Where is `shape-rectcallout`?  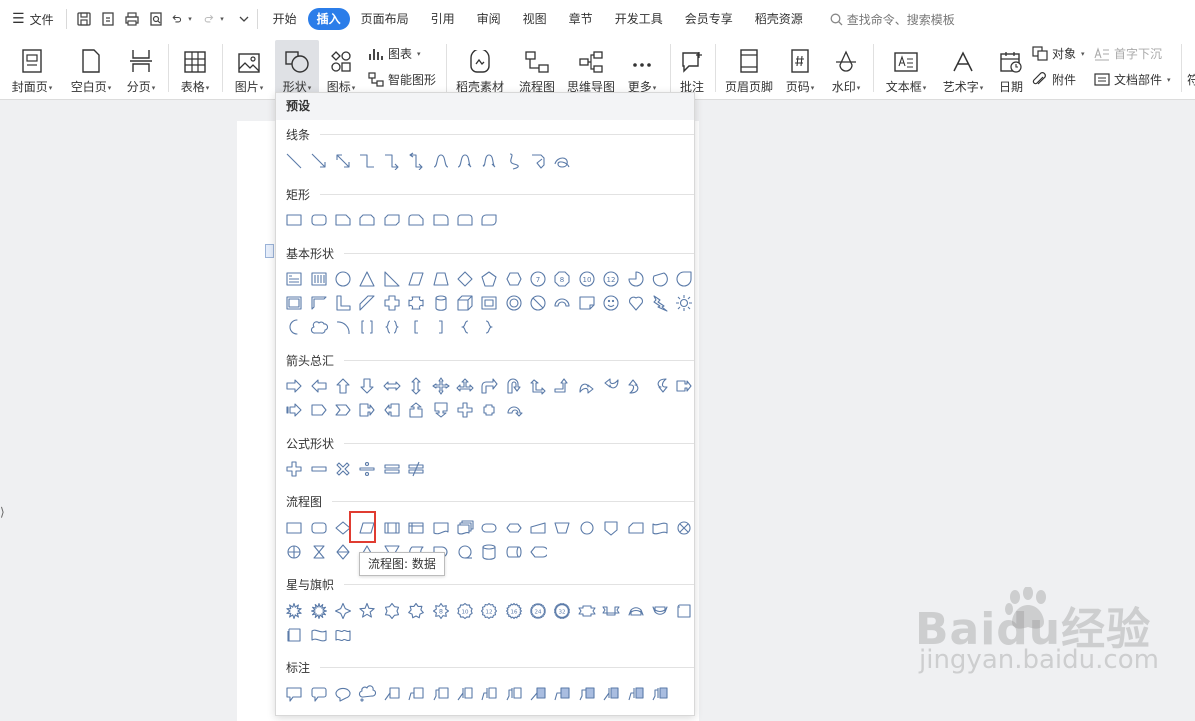 shape-rectcallout is located at coordinates (294, 694).